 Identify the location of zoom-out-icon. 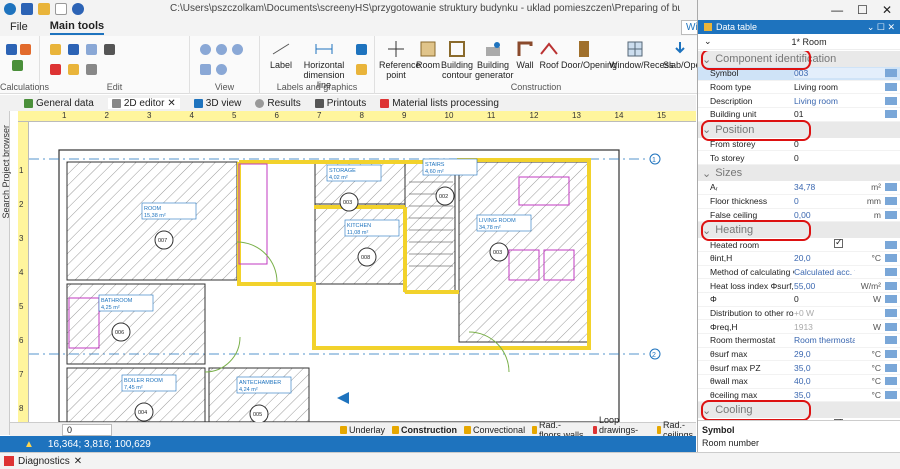
(221, 49).